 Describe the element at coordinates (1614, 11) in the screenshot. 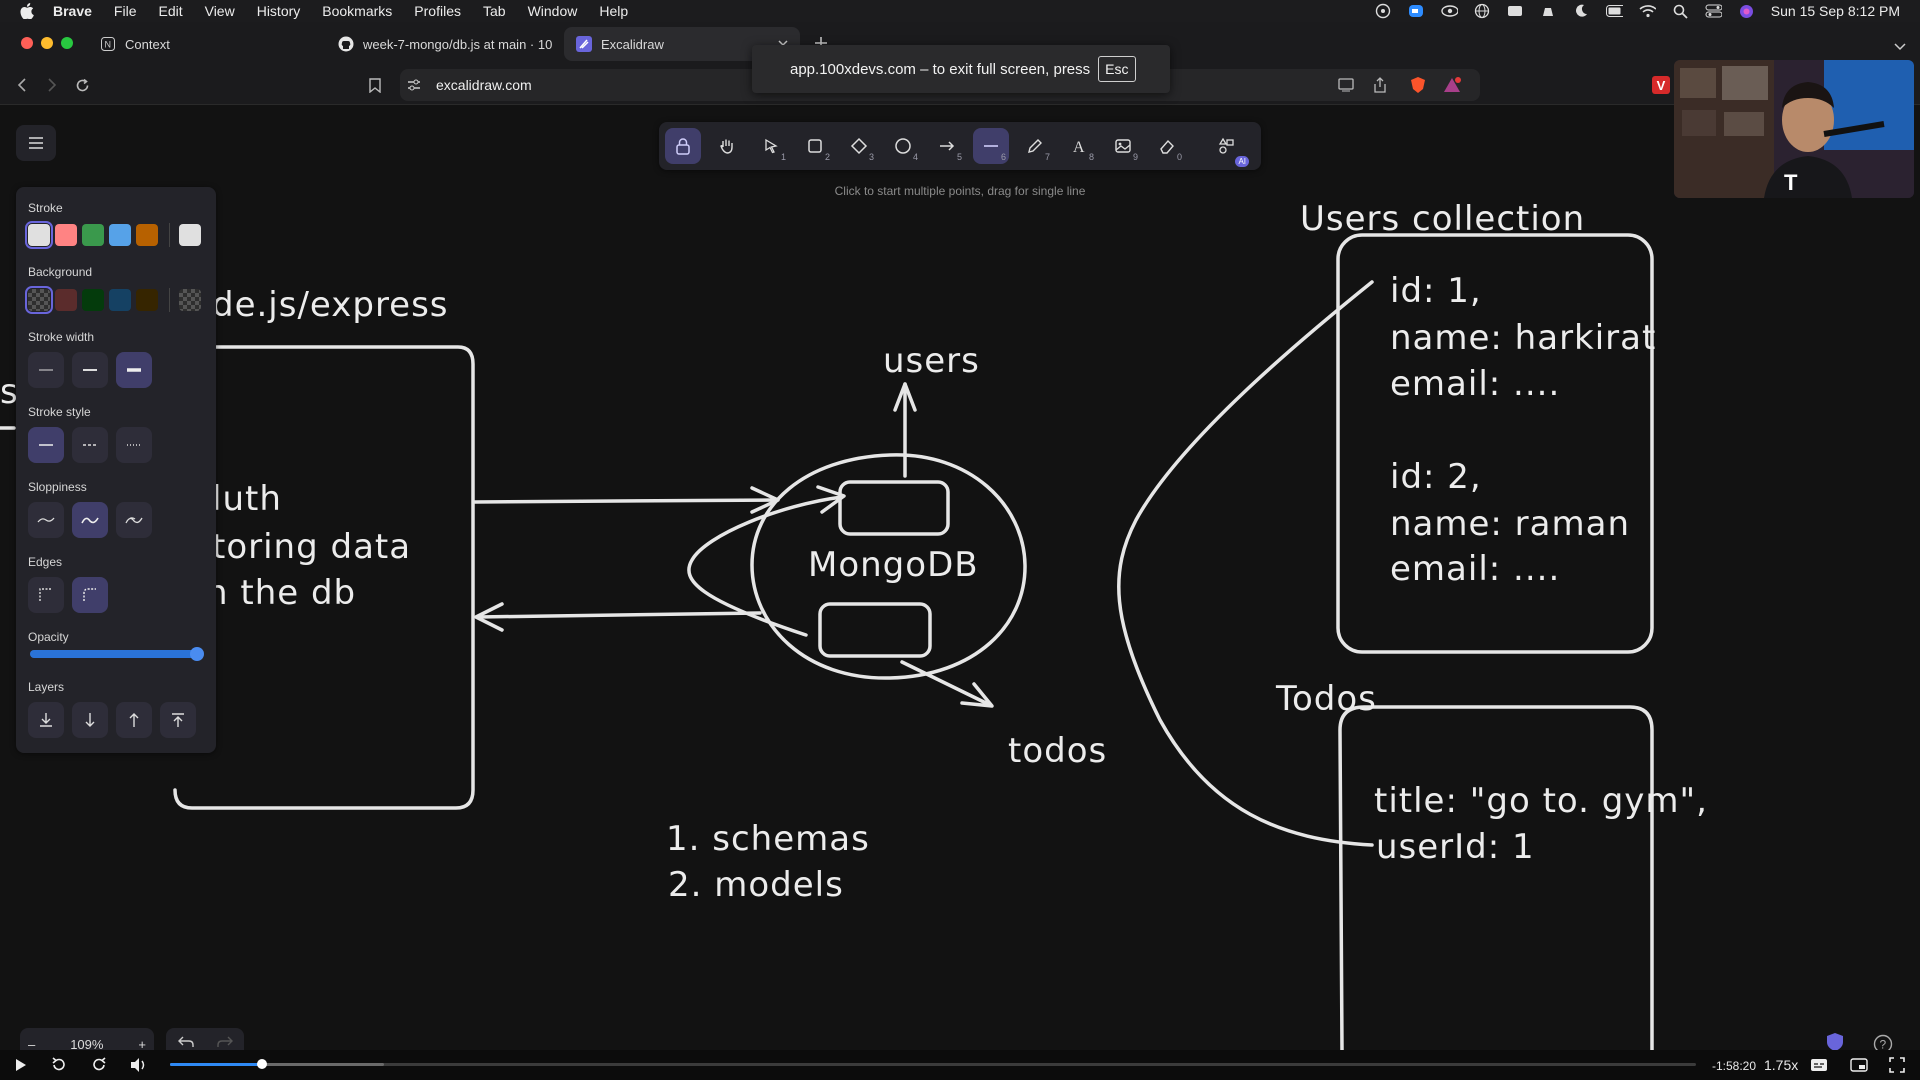

I see `battery-icon` at that location.